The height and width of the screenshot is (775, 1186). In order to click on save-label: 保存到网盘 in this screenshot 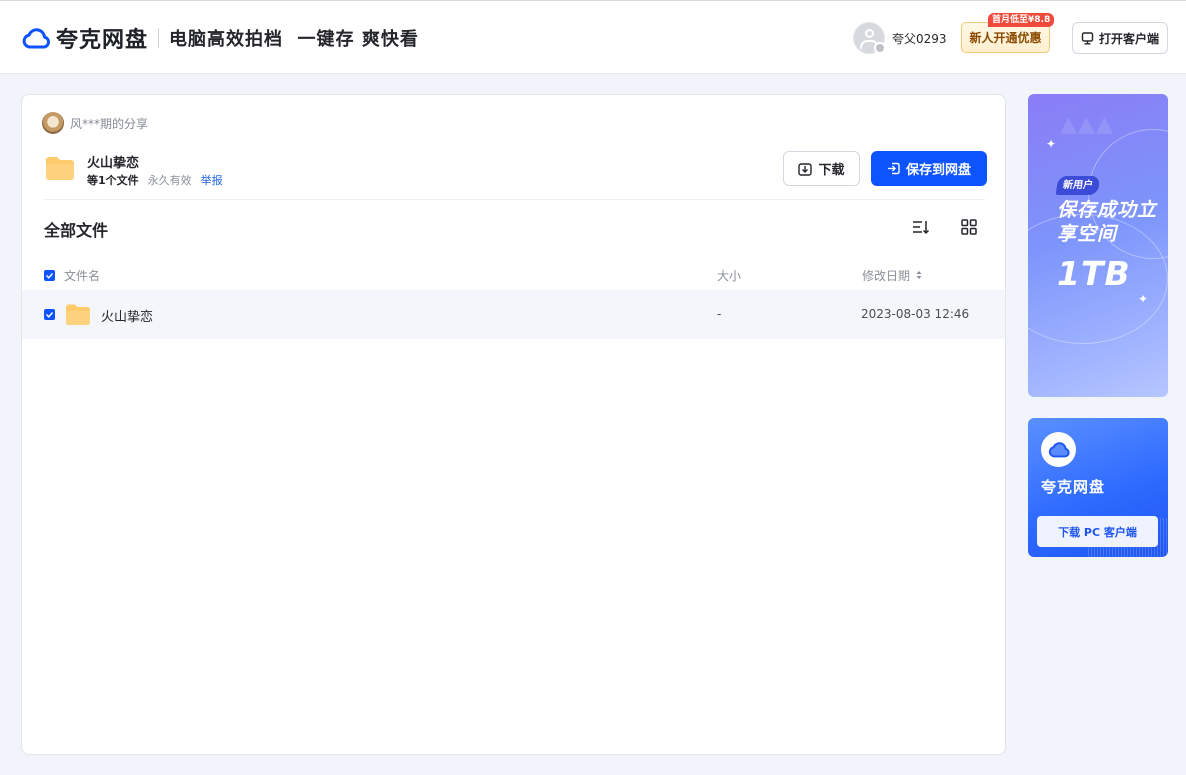, I will do `click(938, 170)`.